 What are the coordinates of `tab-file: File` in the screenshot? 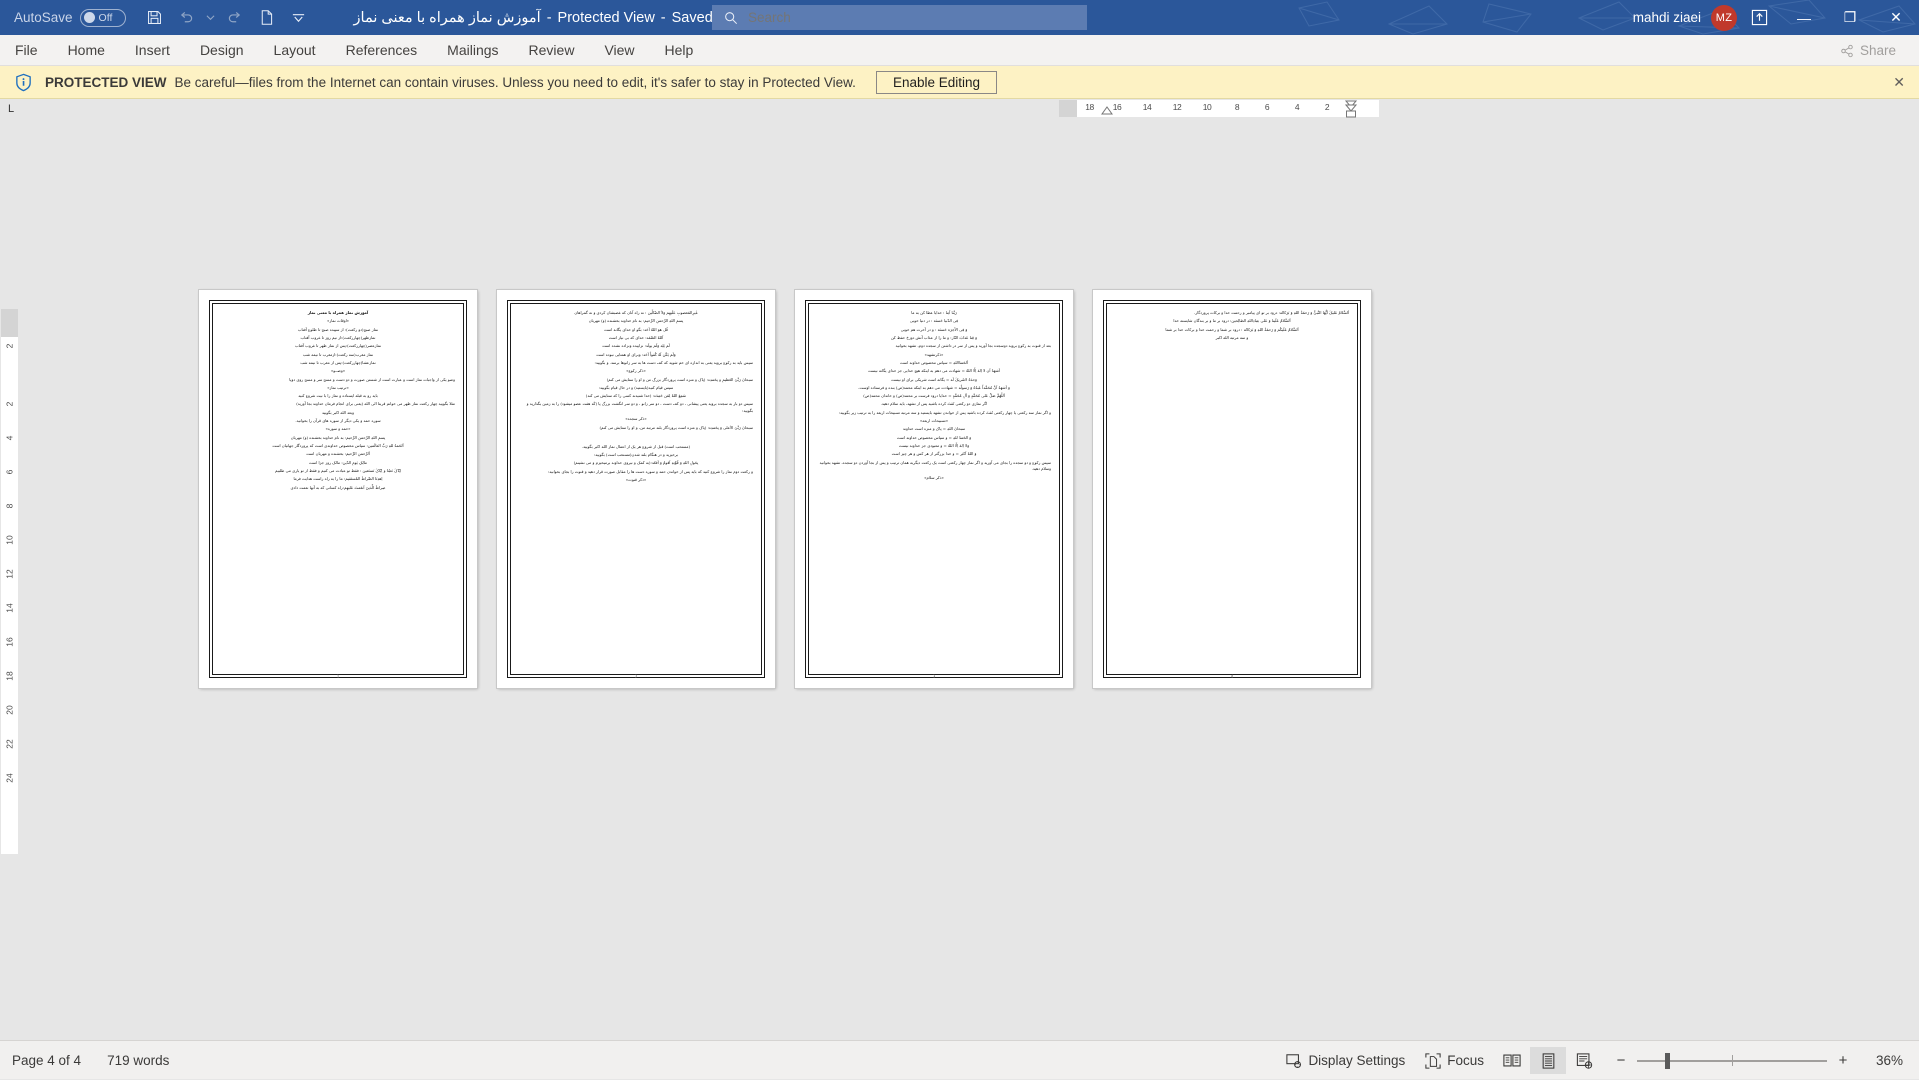 It's located at (26, 50).